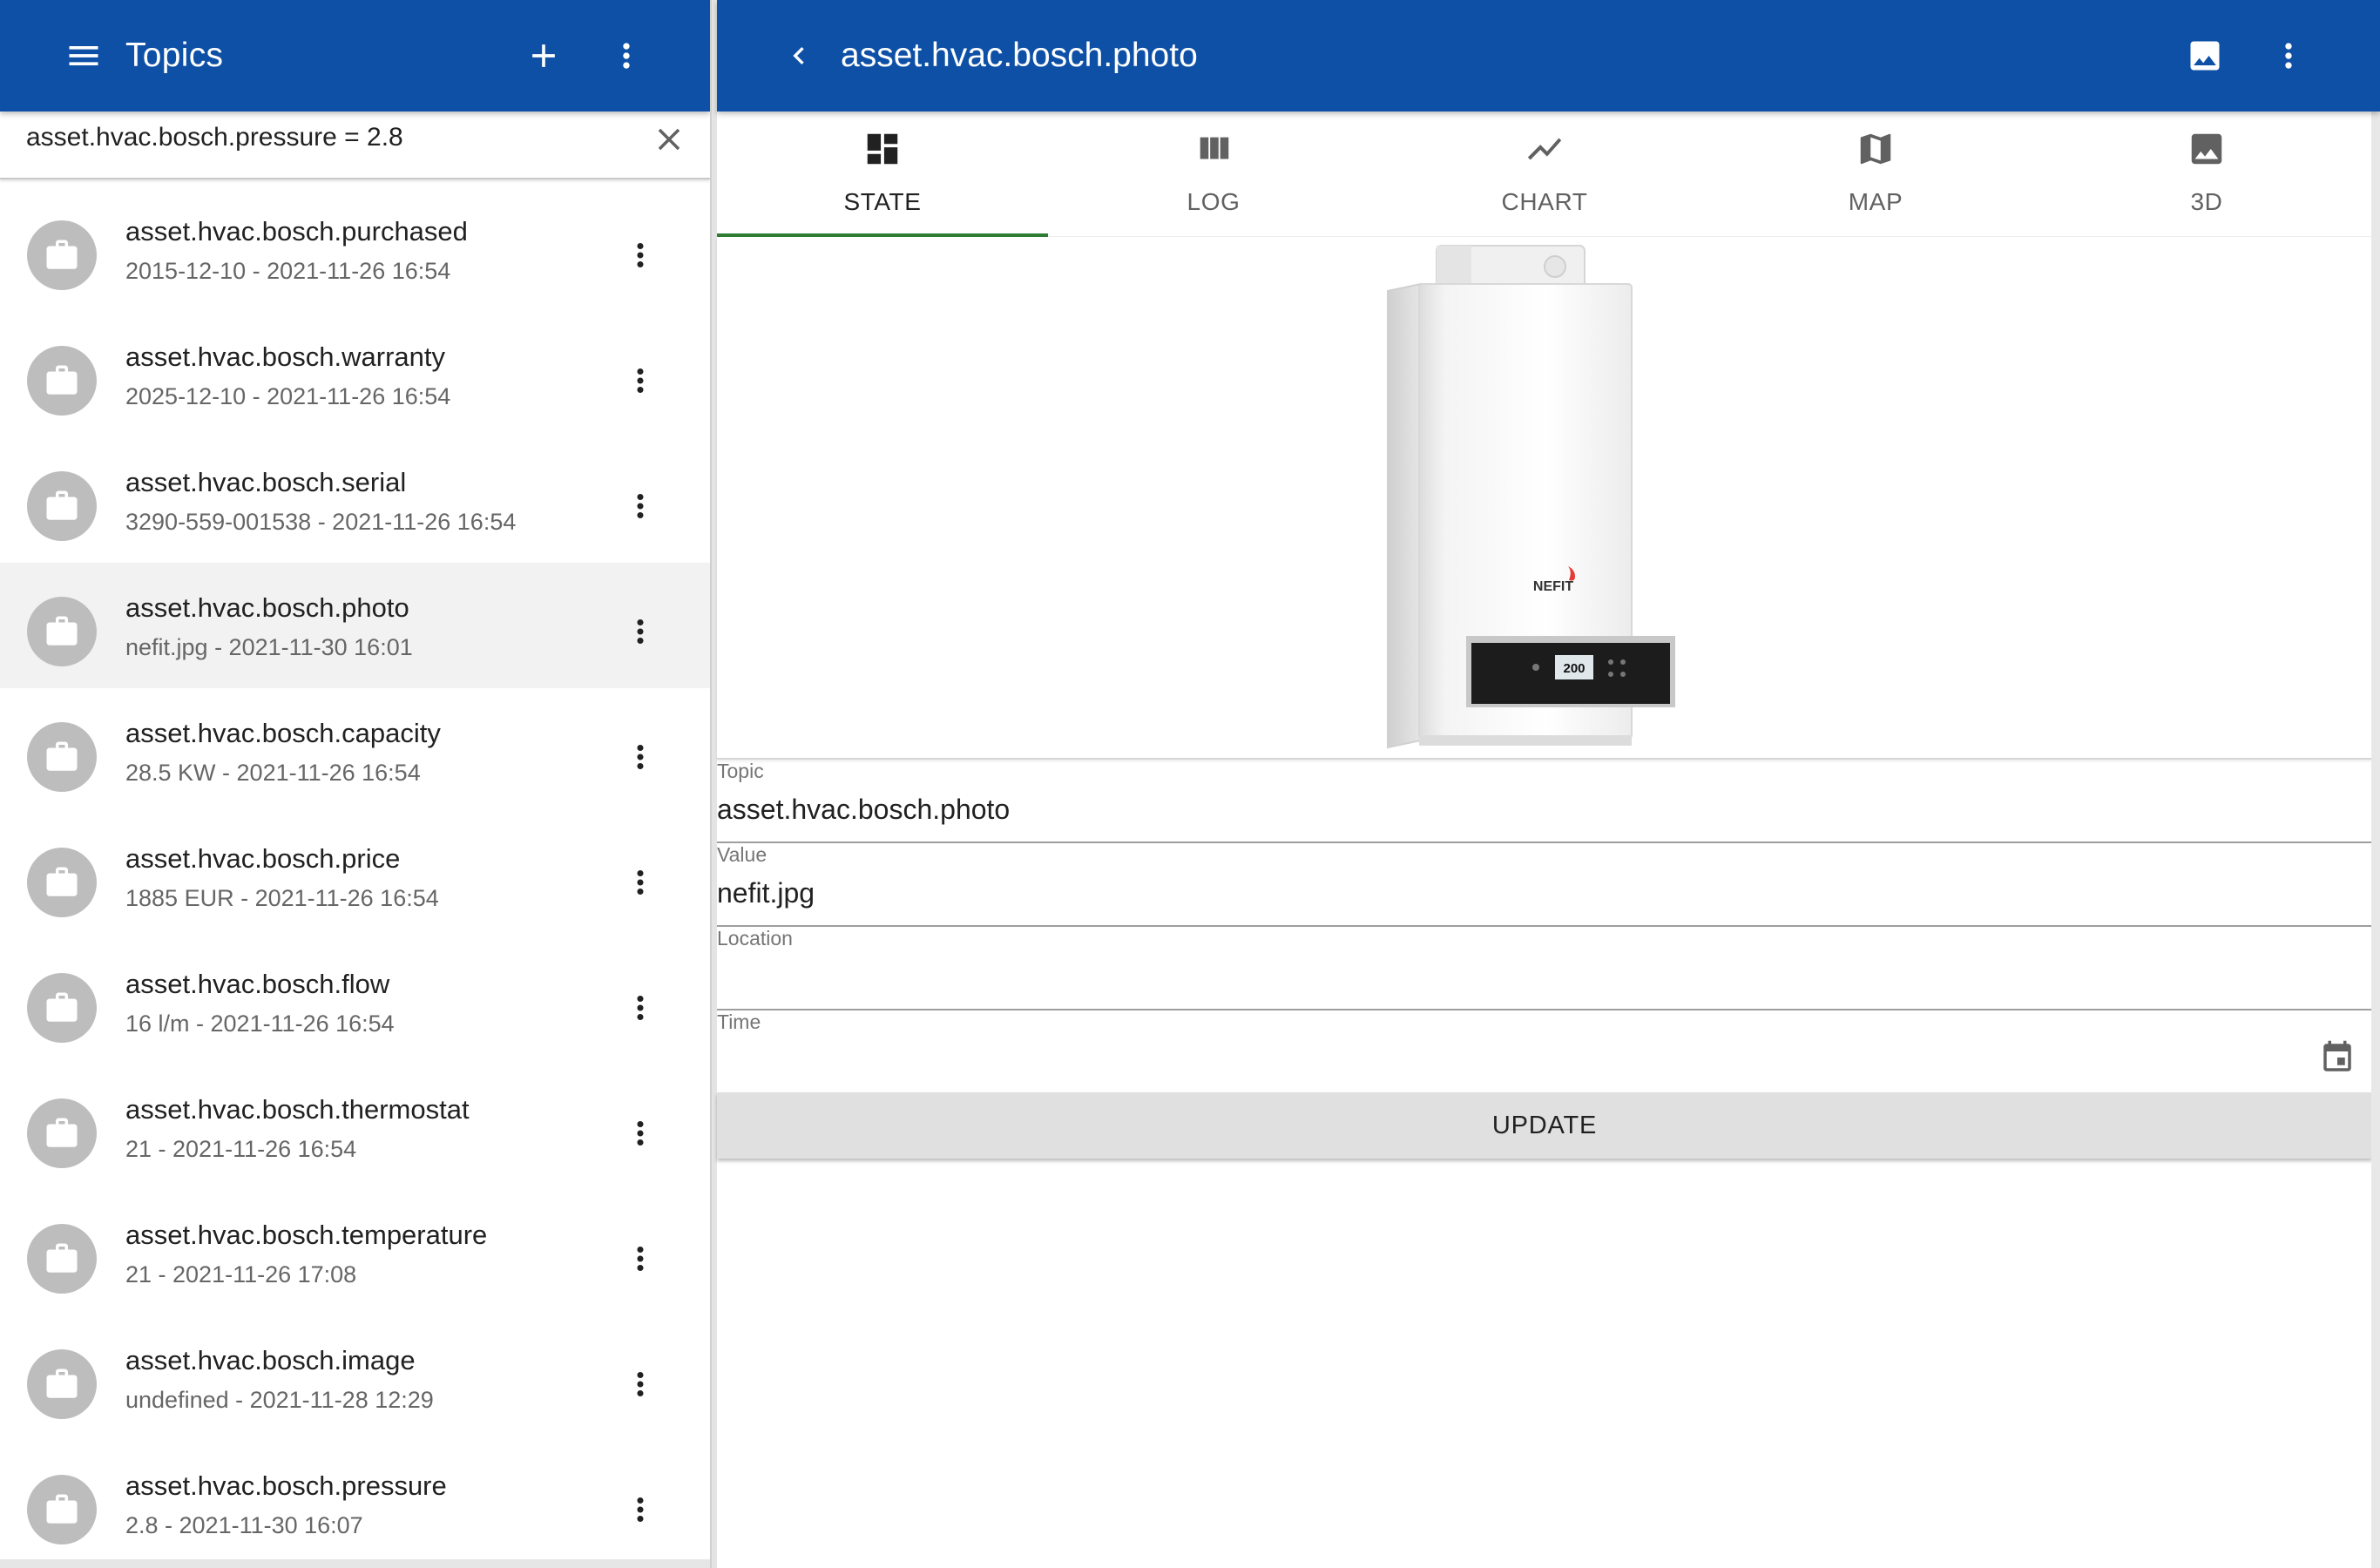  What do you see at coordinates (882, 149) in the screenshot?
I see `dashboard-icon` at bounding box center [882, 149].